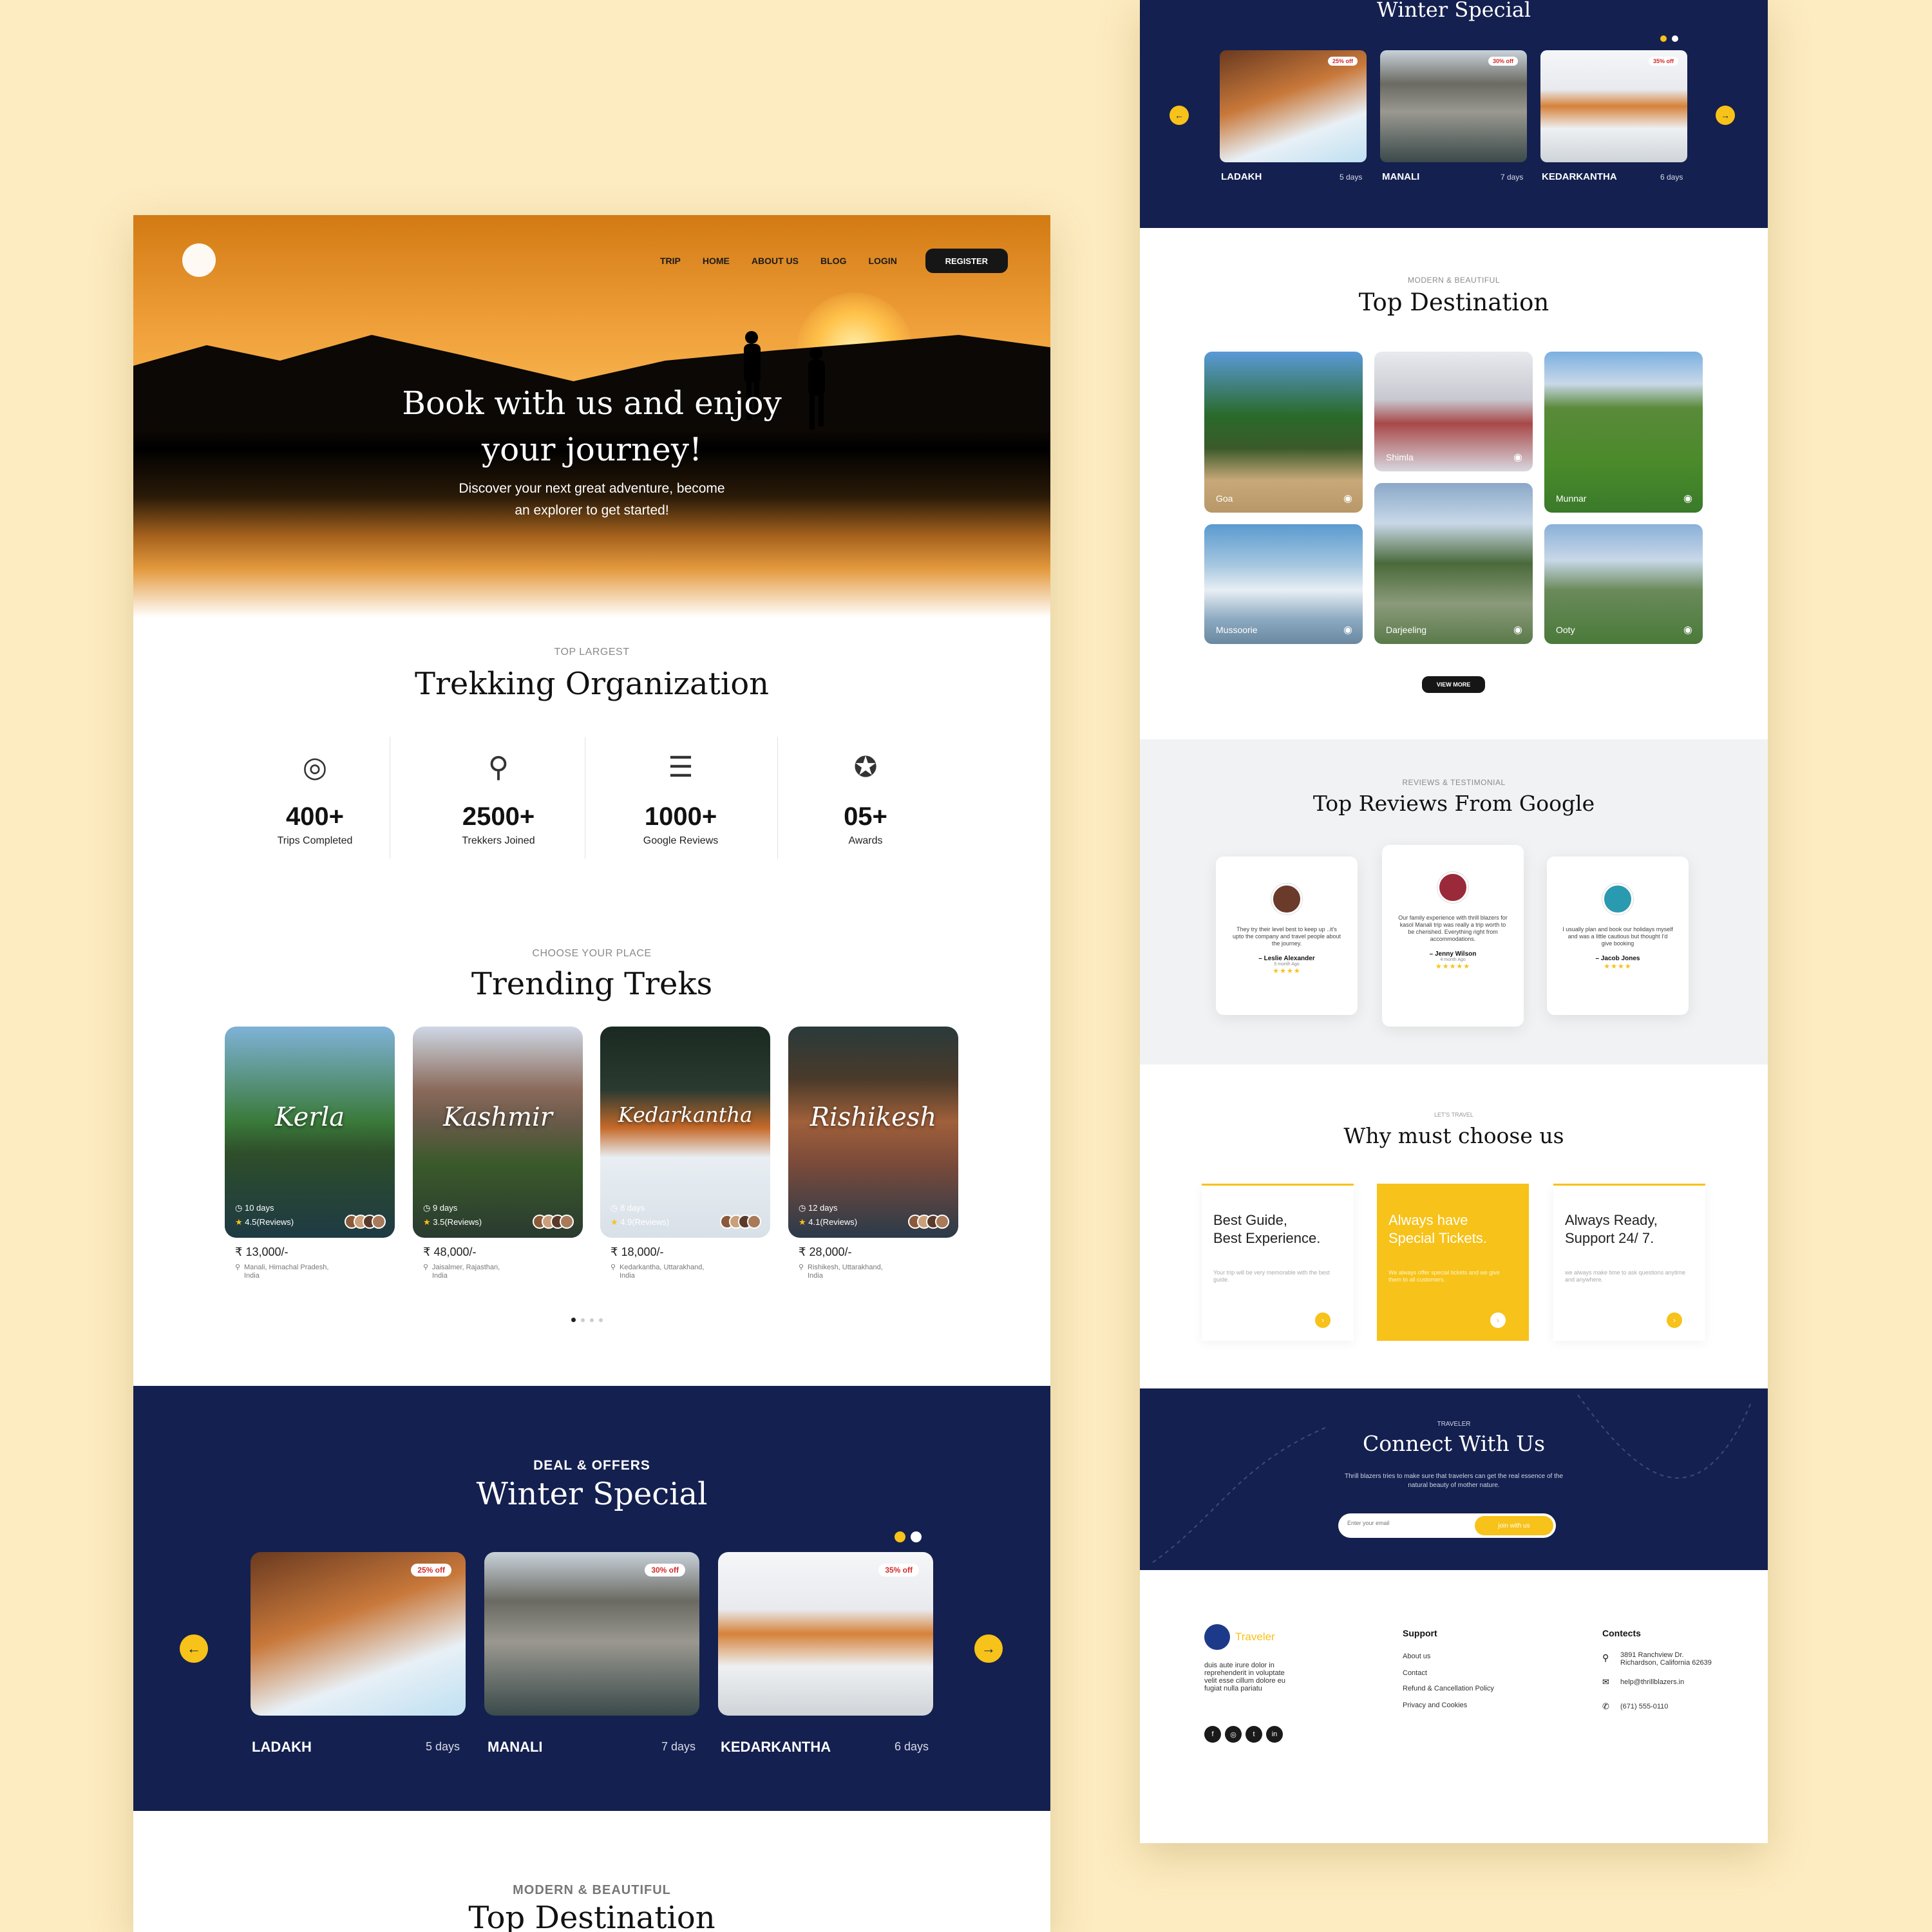 The image size is (1932, 1932). Describe the element at coordinates (1453, 960) in the screenshot. I see `review-date: 4 month Ago` at that location.